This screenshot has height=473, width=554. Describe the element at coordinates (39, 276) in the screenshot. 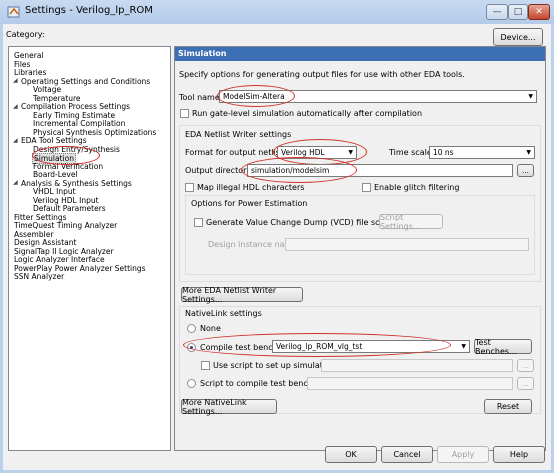

I see `tree-item-ssn-analyzer: SSN Analyzer` at that location.